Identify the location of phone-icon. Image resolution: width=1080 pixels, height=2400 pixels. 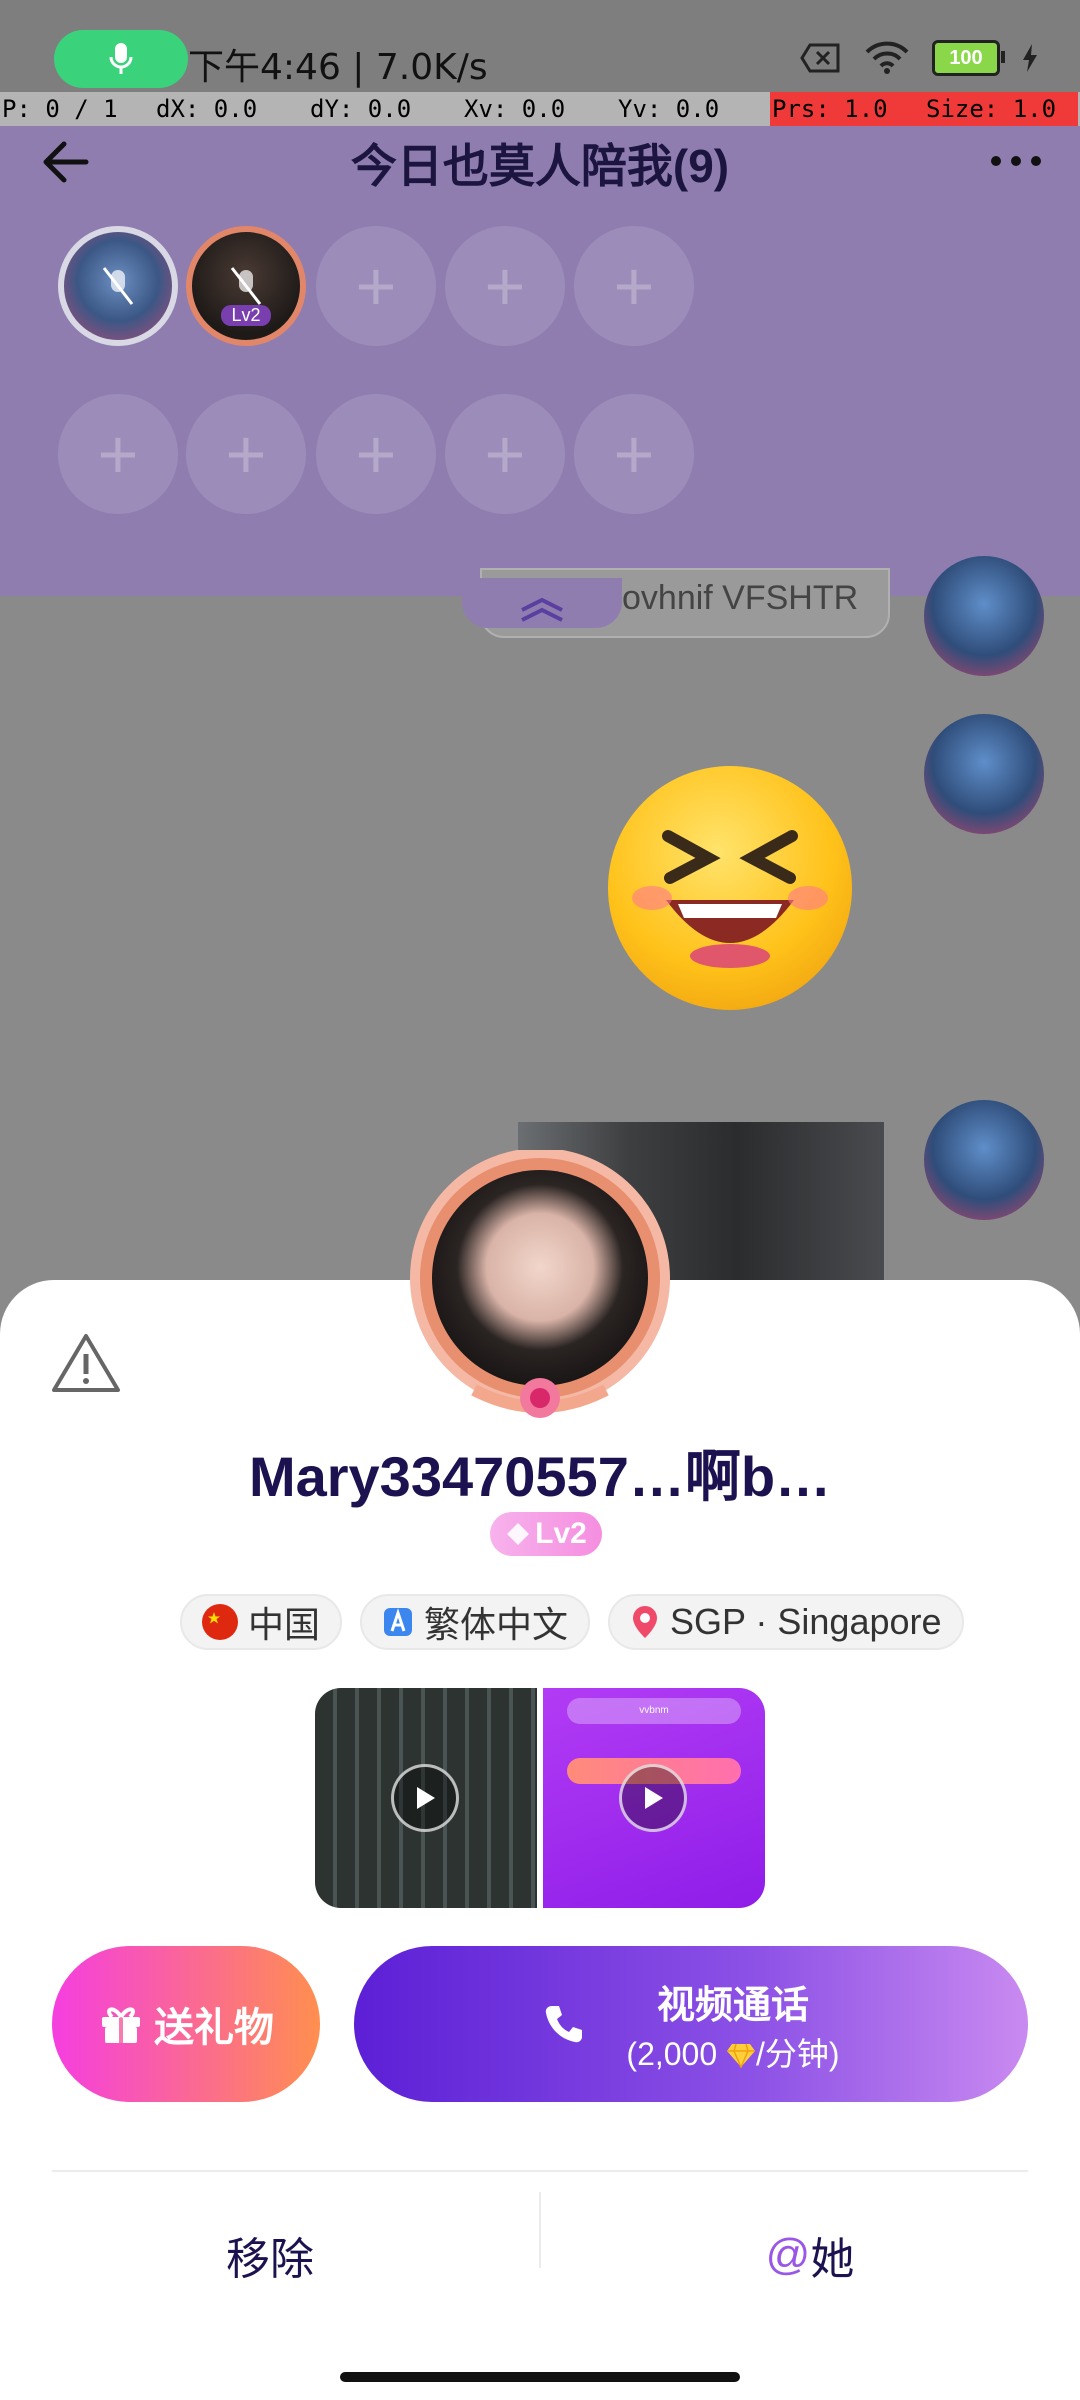
(564, 2024).